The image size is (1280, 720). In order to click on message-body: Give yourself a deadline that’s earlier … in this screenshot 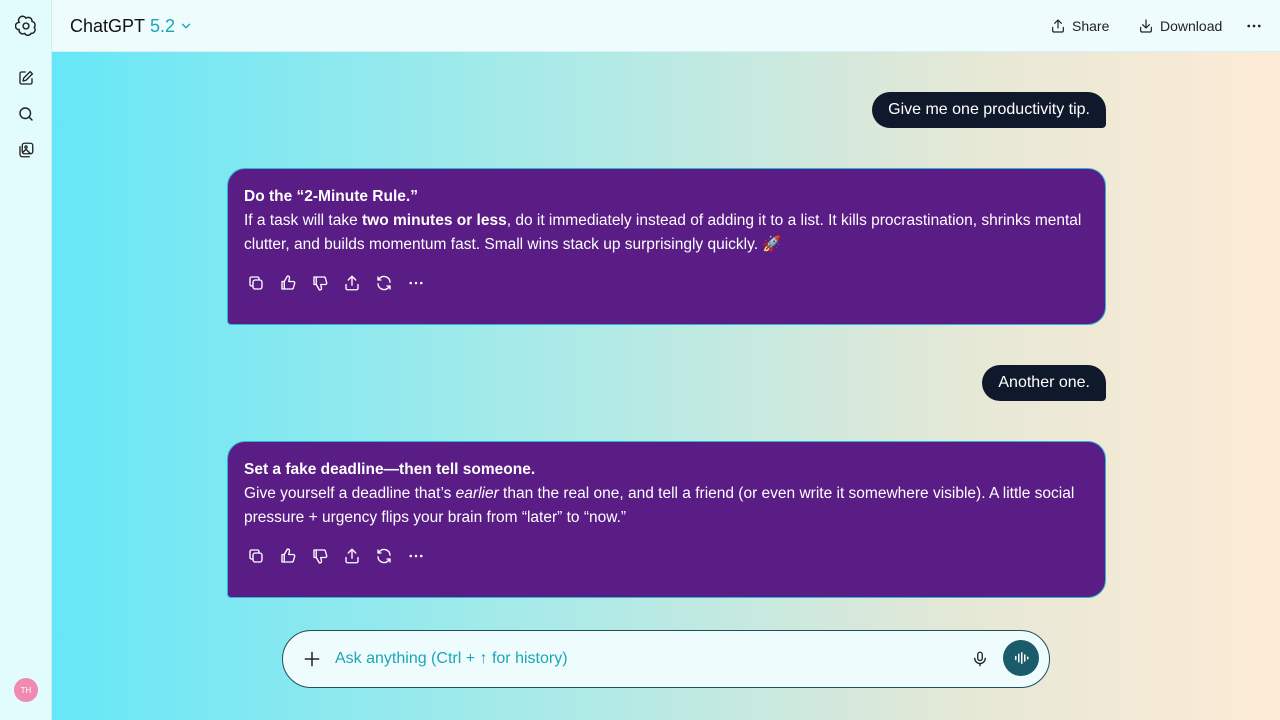, I will do `click(666, 506)`.